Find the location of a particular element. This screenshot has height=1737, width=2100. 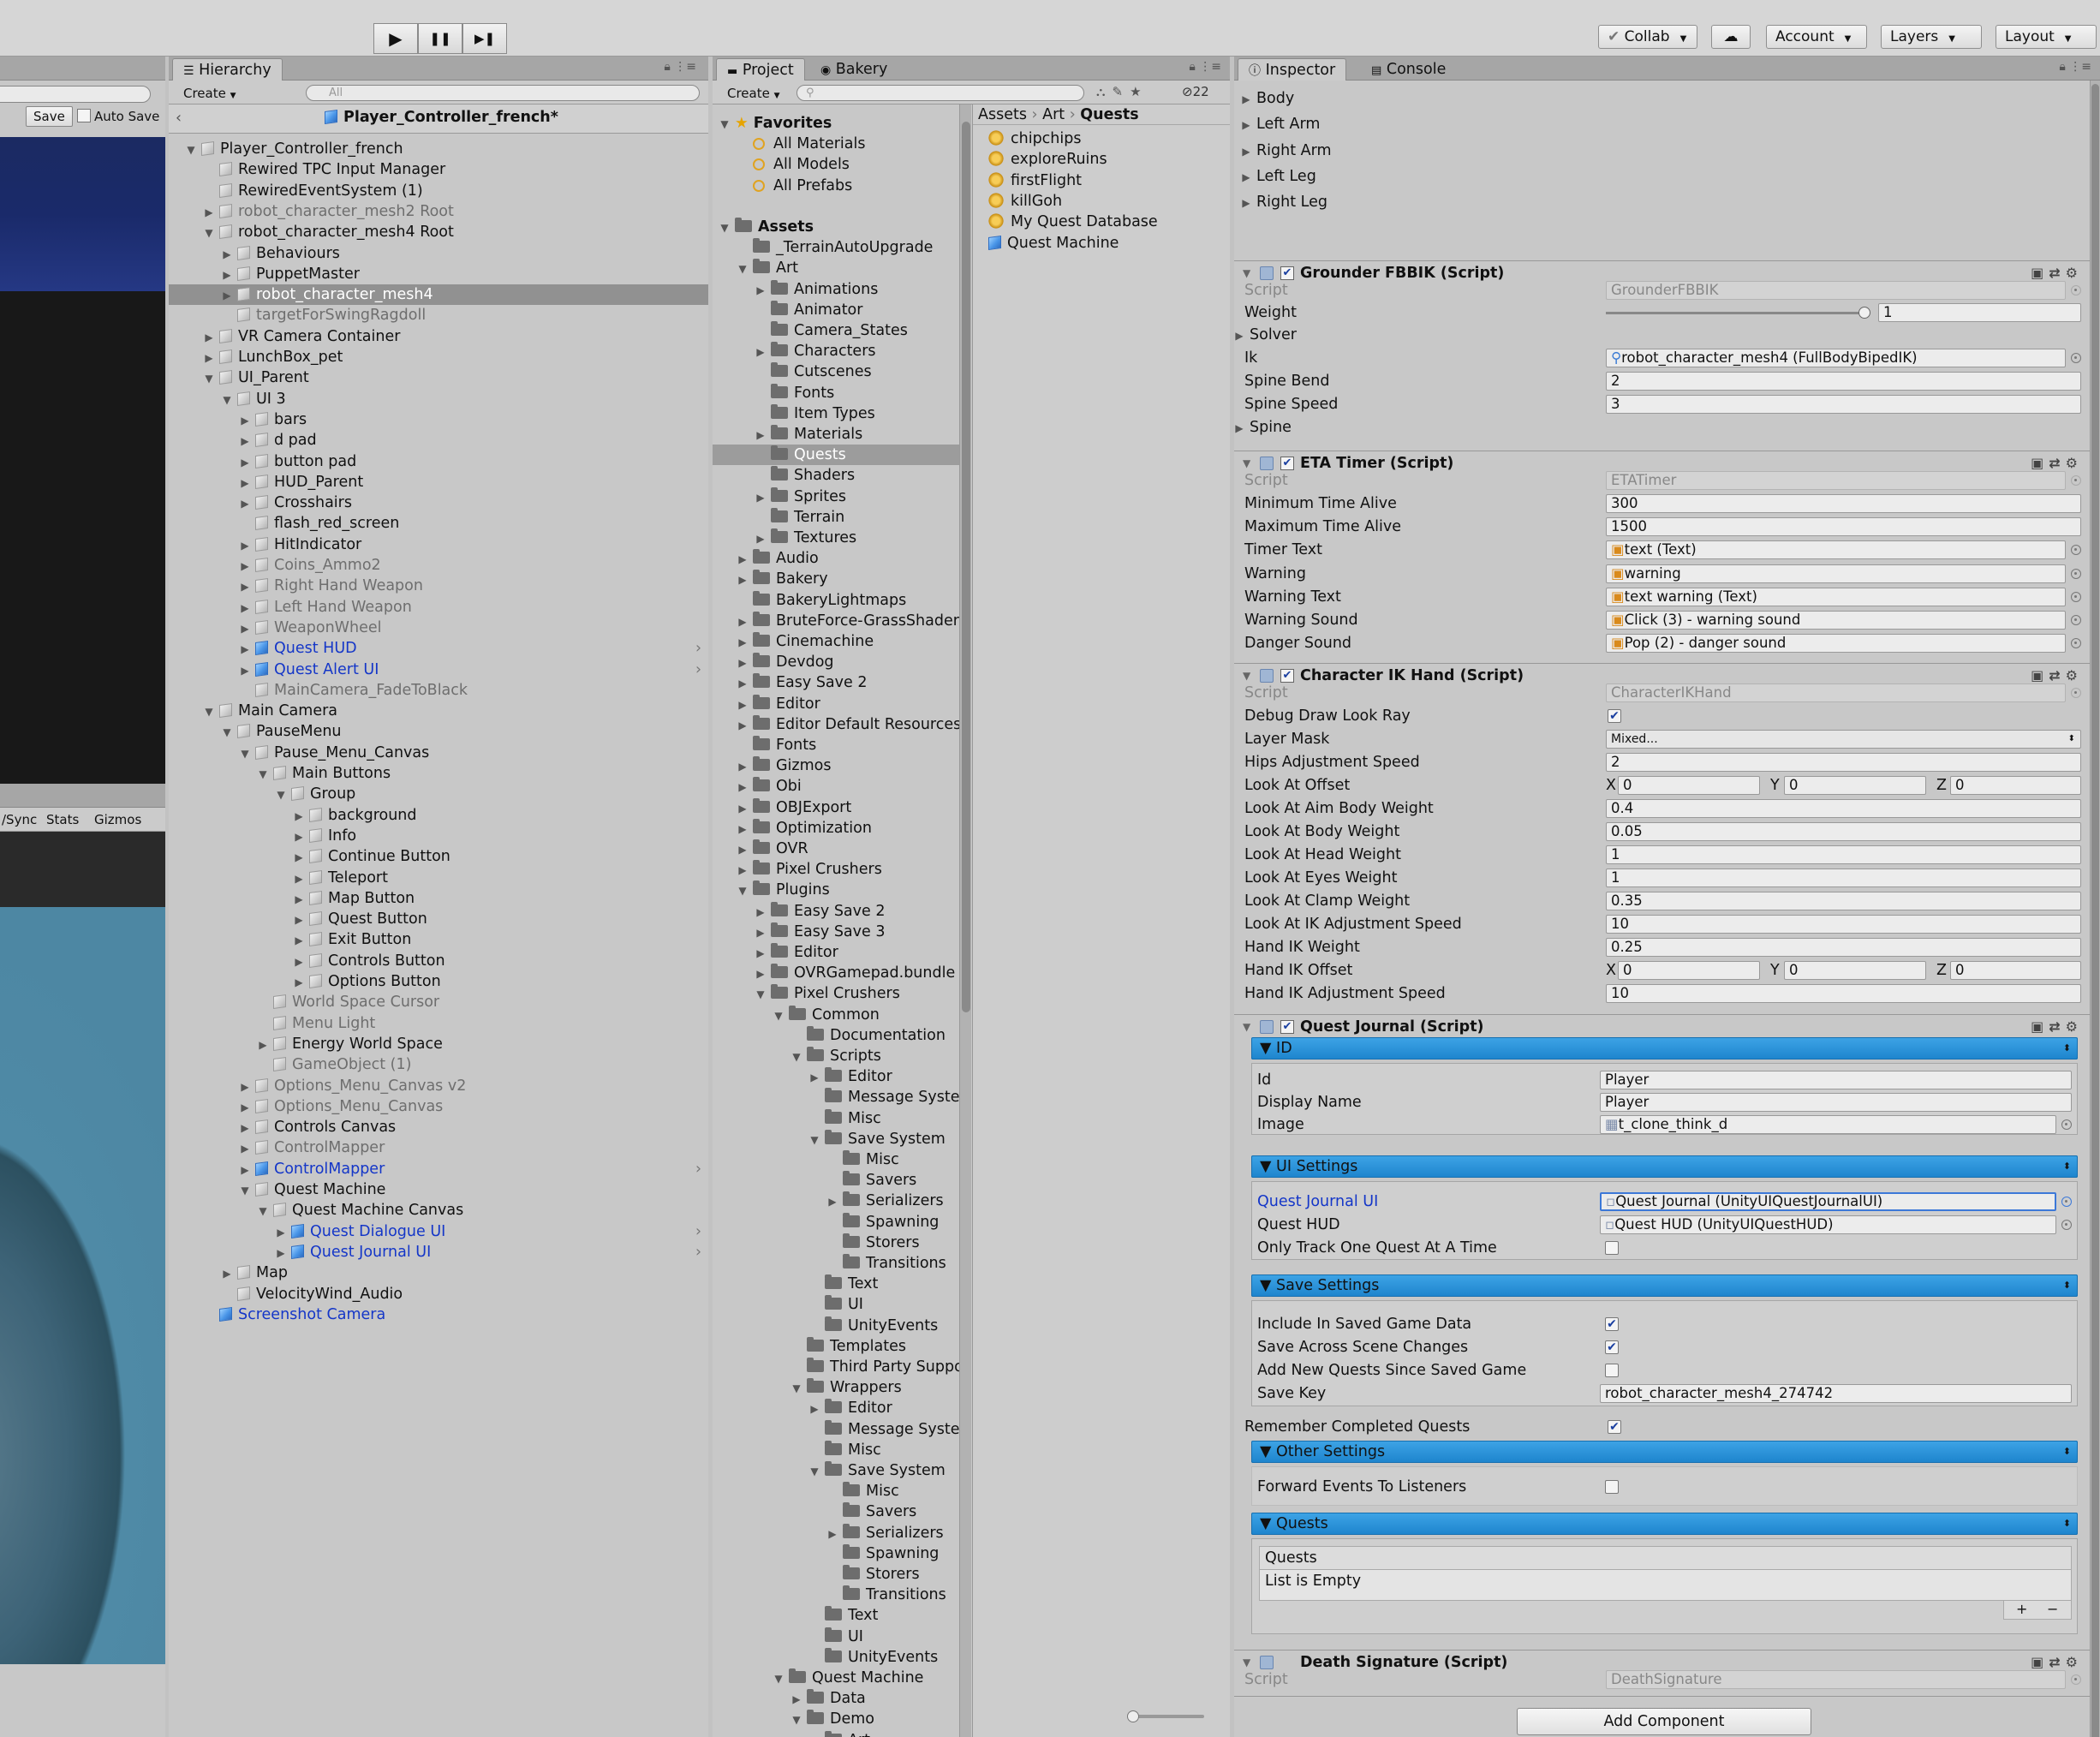

weight-field: 1 is located at coordinates (1979, 312).